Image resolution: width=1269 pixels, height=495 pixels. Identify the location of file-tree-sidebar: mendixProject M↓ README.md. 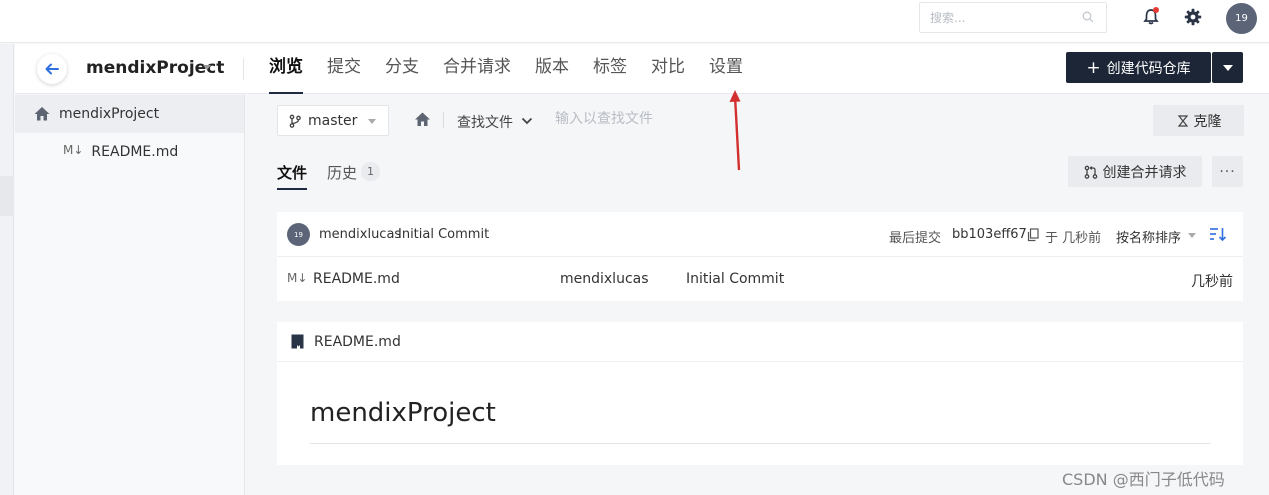
(130, 295).